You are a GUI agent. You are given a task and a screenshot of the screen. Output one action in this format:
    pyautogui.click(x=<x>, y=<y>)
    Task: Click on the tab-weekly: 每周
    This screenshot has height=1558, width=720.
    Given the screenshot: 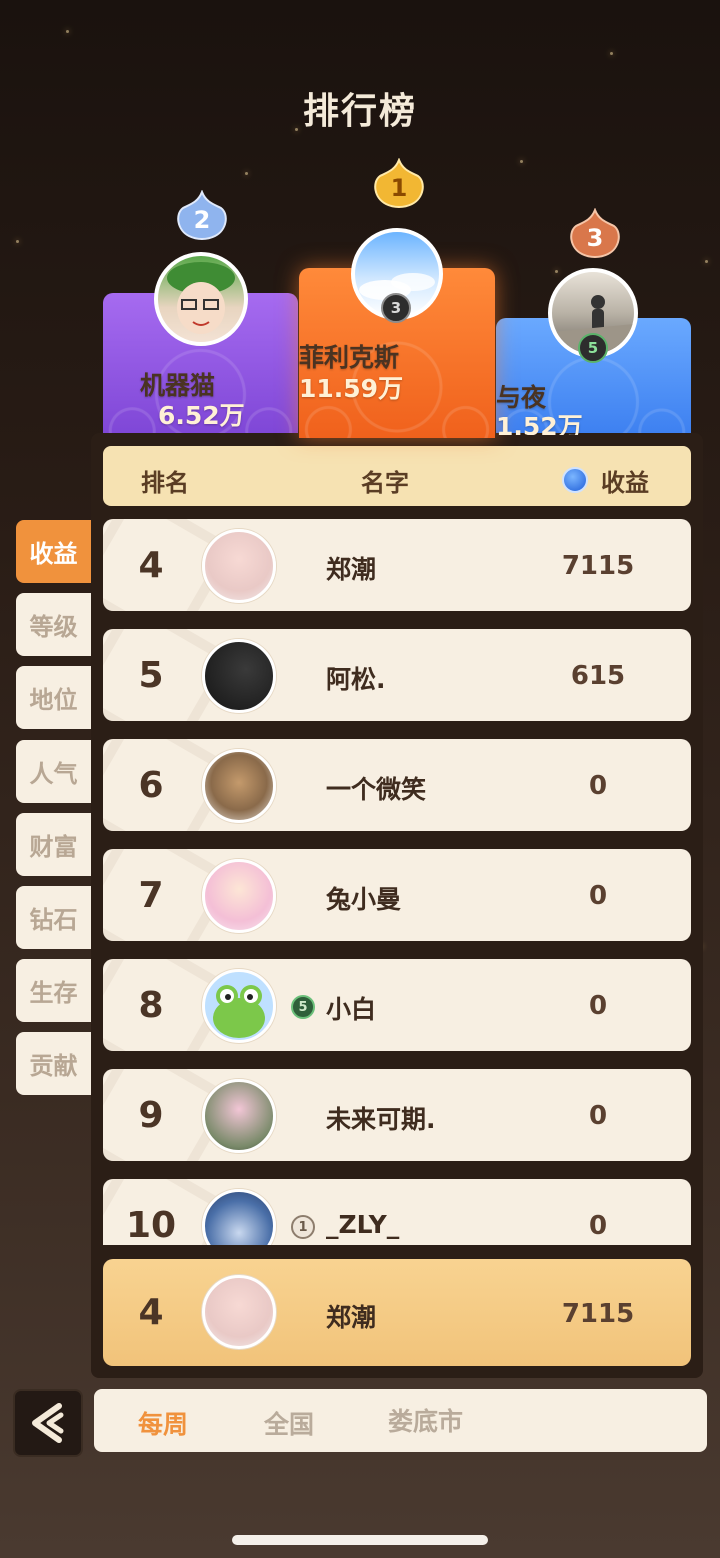 What is the action you would take?
    pyautogui.click(x=163, y=1423)
    